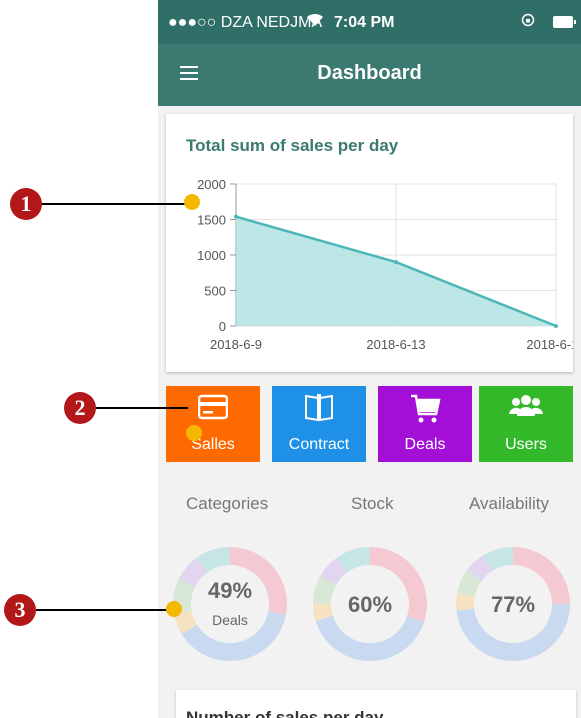 The height and width of the screenshot is (718, 581). Describe the element at coordinates (211, 255) in the screenshot. I see `y-tick-label: 1000` at that location.